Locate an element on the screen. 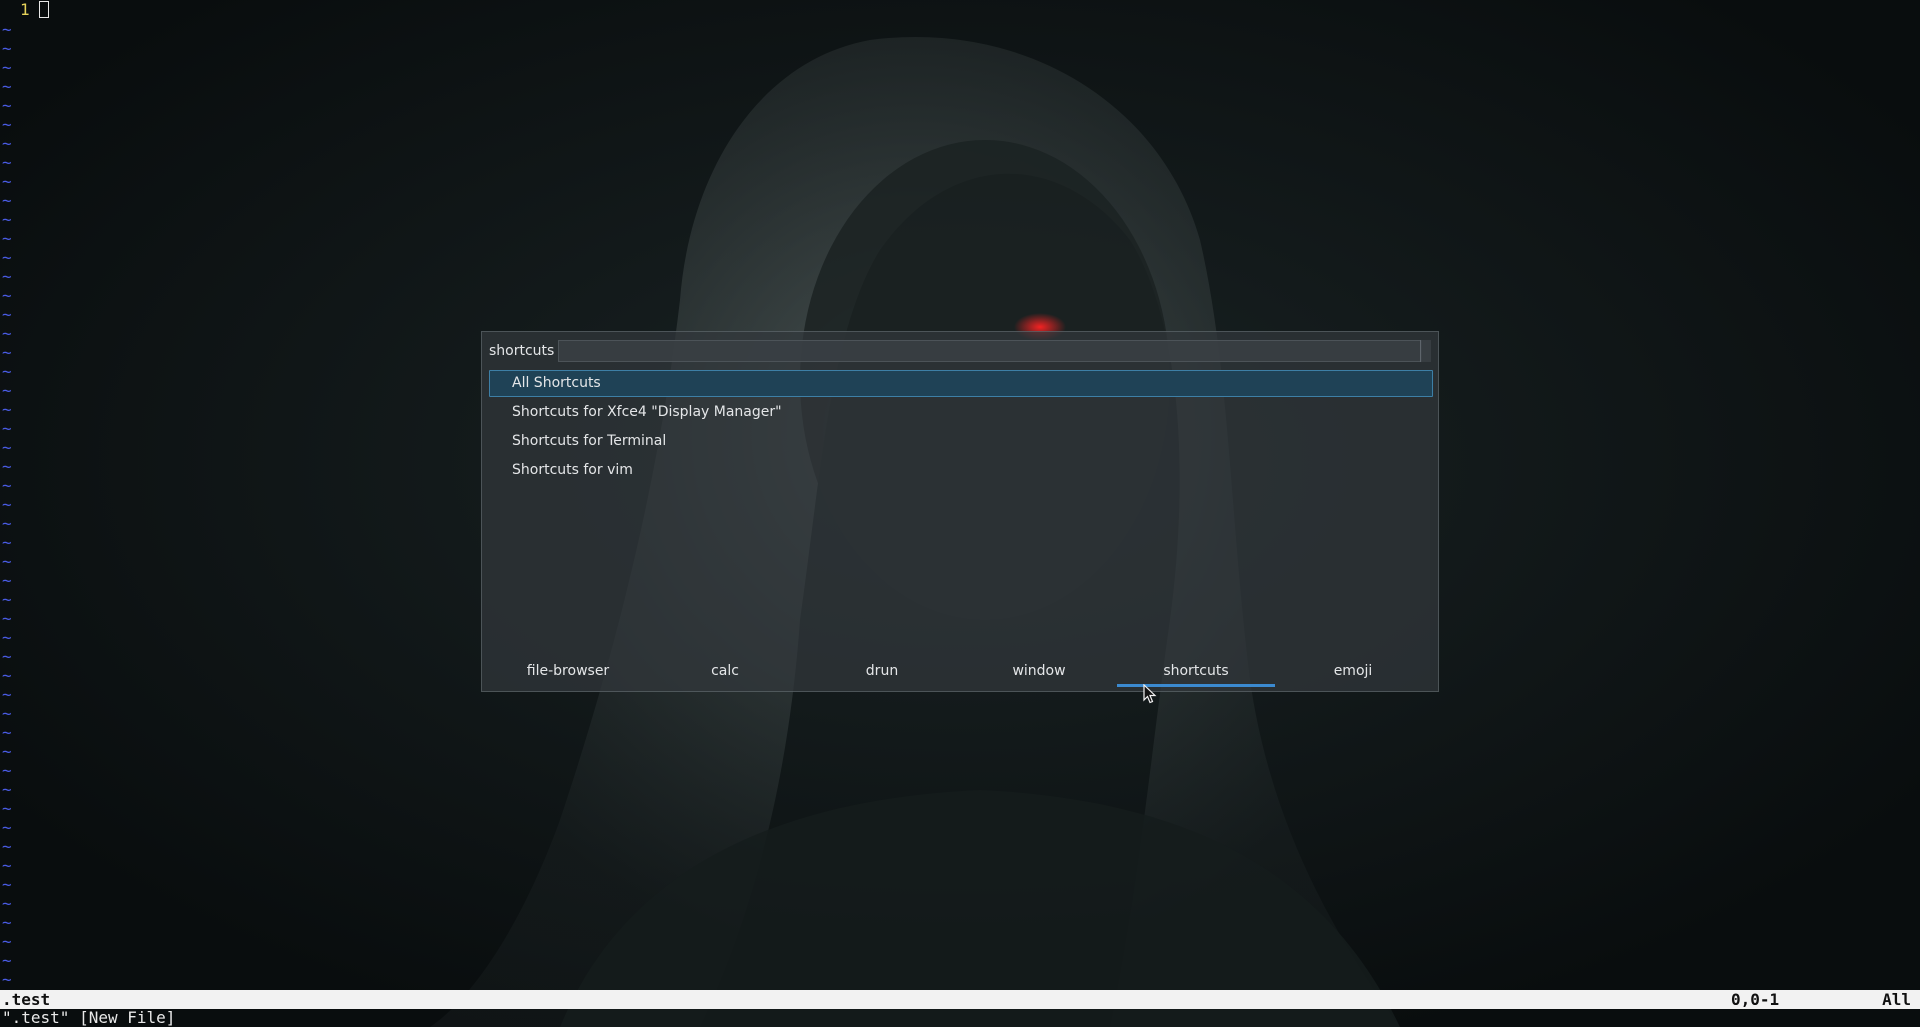 The width and height of the screenshot is (1920, 1027). result-label: Shortcuts for Xfce4 "Display Manager" is located at coordinates (647, 412).